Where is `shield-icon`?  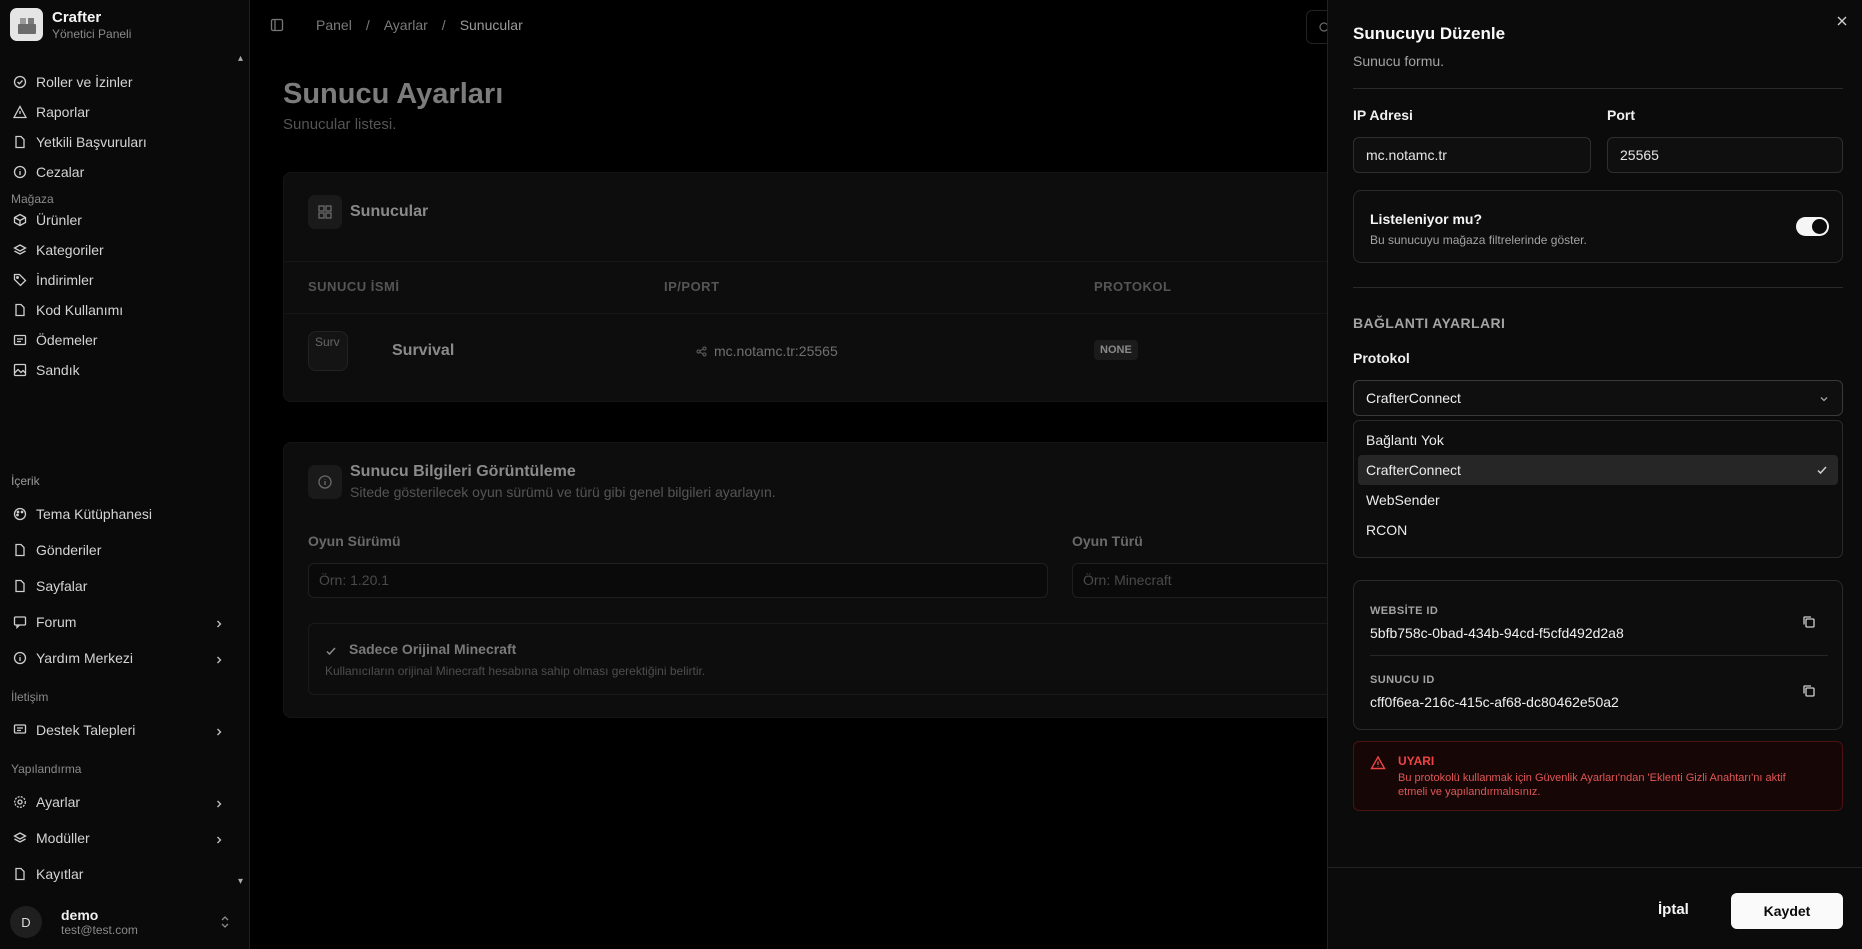
shield-icon is located at coordinates (20, 82).